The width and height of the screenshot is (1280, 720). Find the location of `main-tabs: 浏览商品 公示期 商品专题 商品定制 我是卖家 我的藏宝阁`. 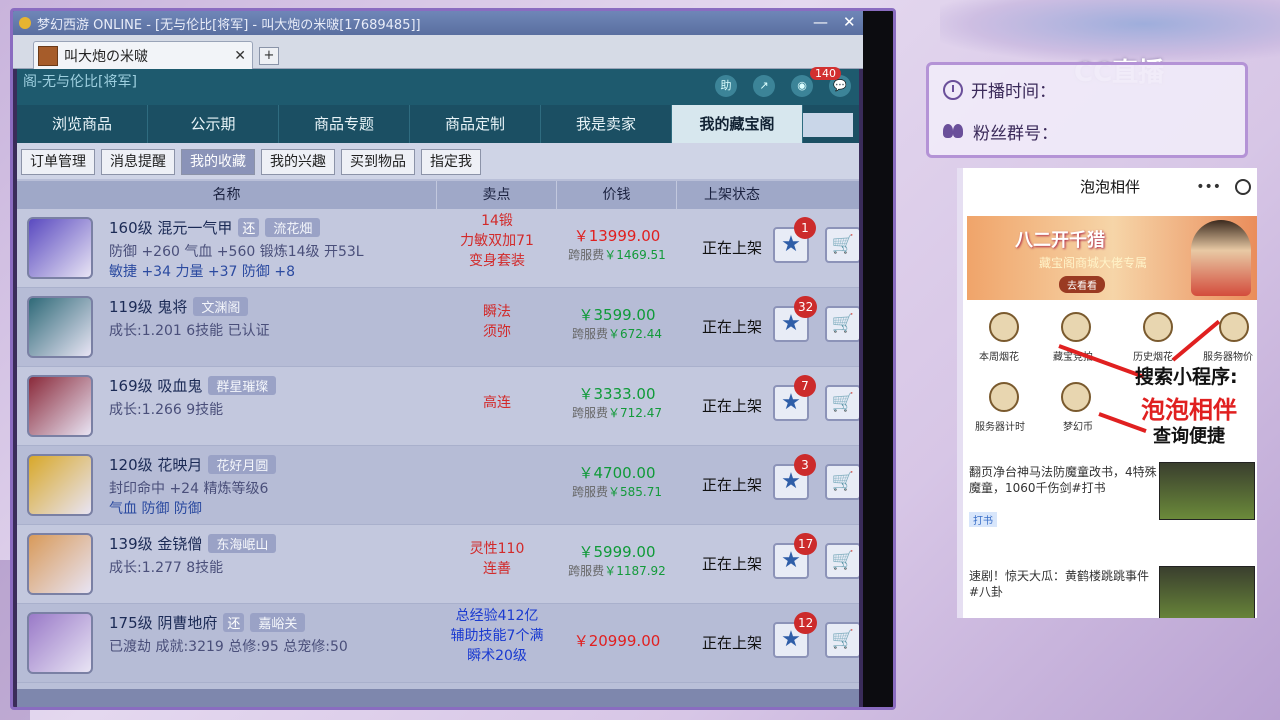

main-tabs: 浏览商品 公示期 商品专题 商品定制 我是卖家 我的藏宝阁 is located at coordinates (438, 124).